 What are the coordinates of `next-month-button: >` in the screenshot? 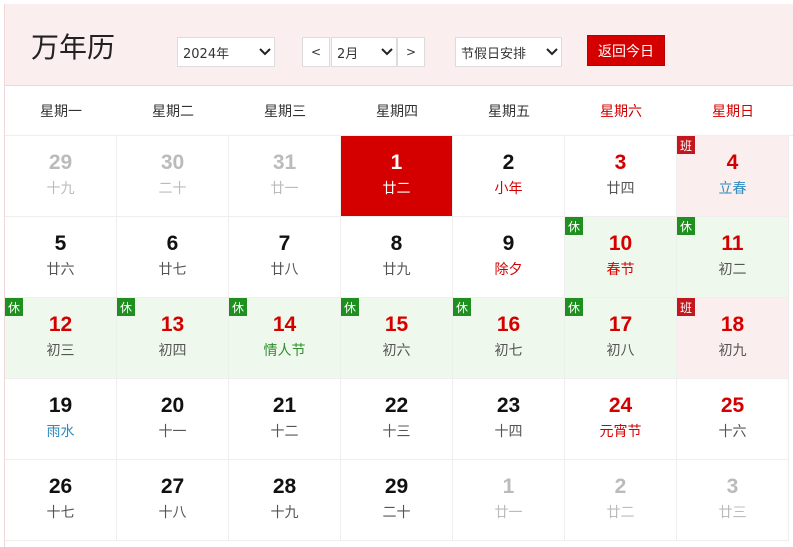 It's located at (411, 52).